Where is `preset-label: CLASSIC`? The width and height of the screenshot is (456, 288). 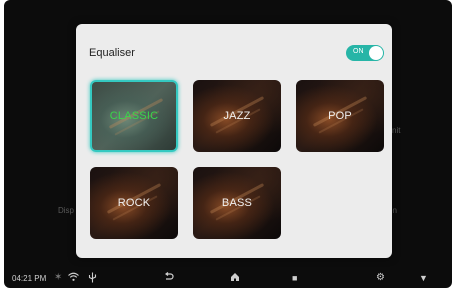 preset-label: CLASSIC is located at coordinates (134, 116).